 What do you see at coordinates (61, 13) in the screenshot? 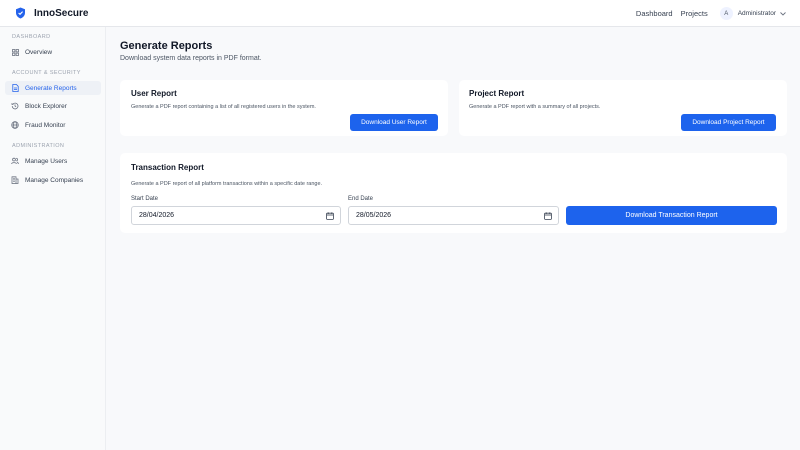
I see `brand-name: InnoSecure` at bounding box center [61, 13].